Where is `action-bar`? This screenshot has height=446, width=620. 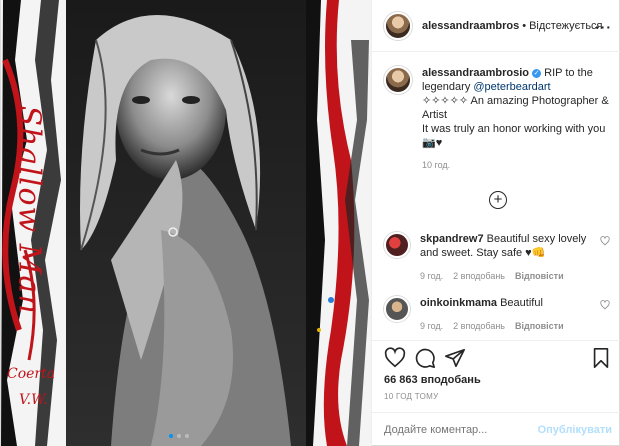
action-bar is located at coordinates (496, 357).